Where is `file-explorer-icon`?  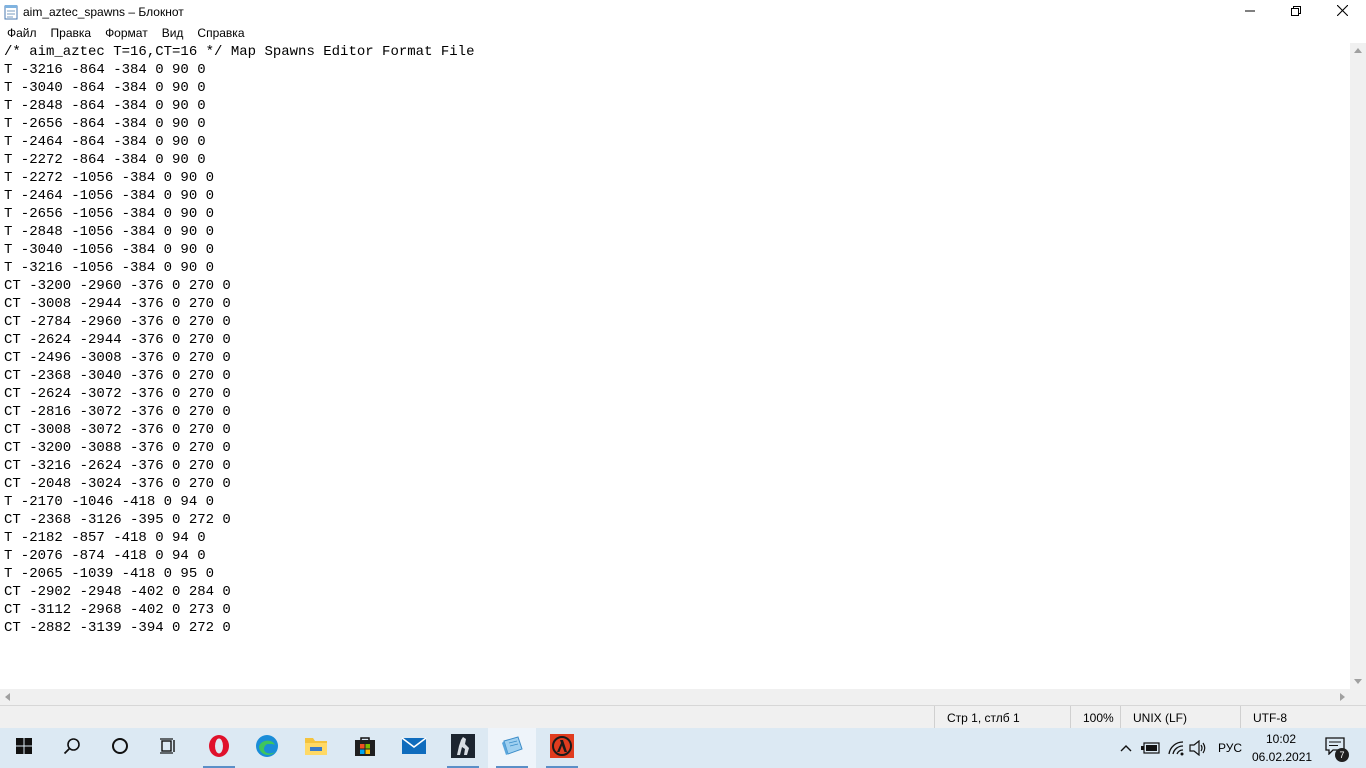 file-explorer-icon is located at coordinates (316, 748).